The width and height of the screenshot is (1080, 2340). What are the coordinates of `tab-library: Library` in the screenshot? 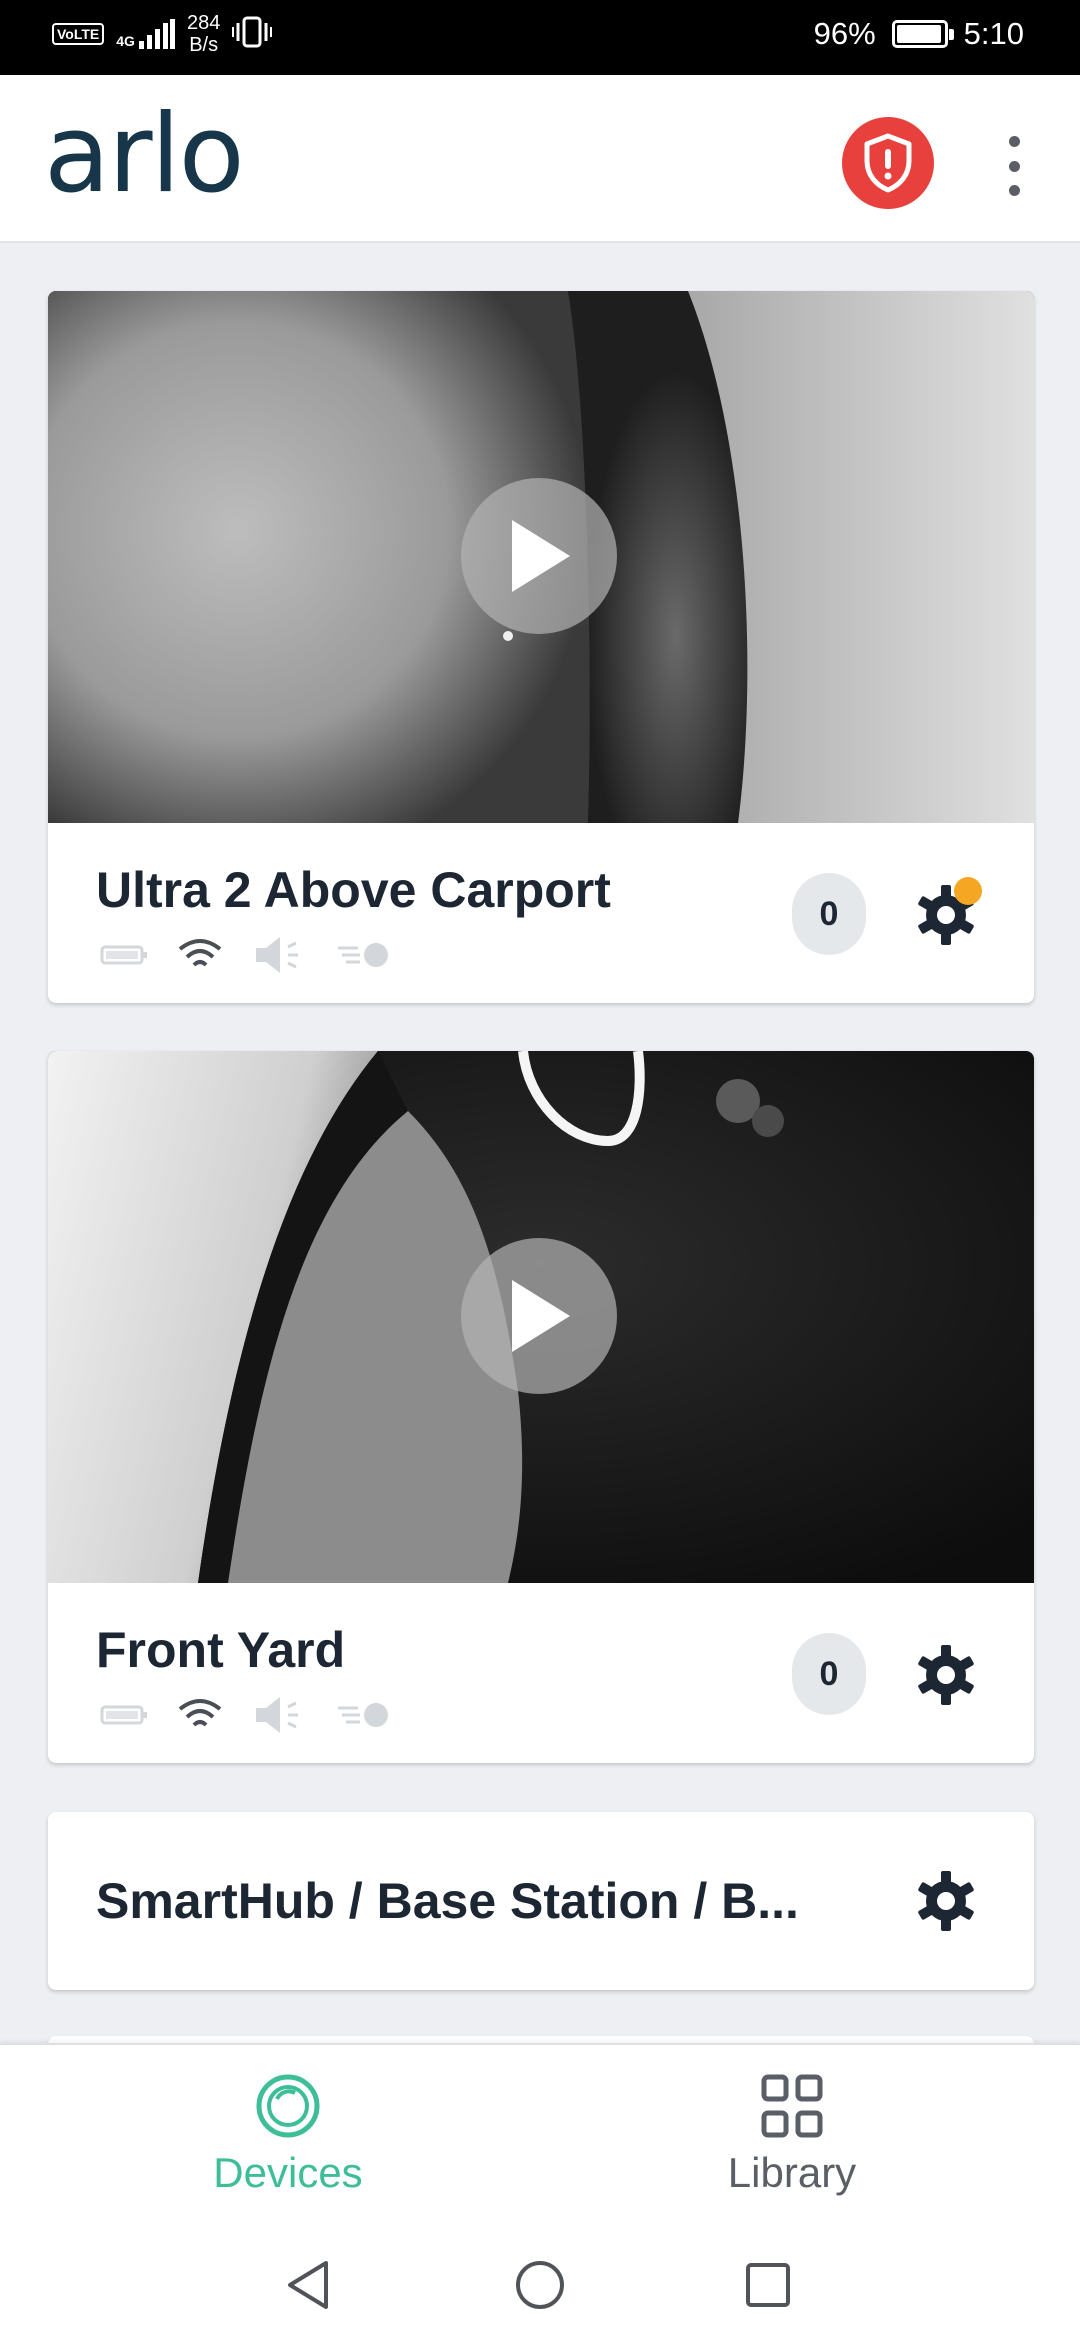 It's located at (792, 2135).